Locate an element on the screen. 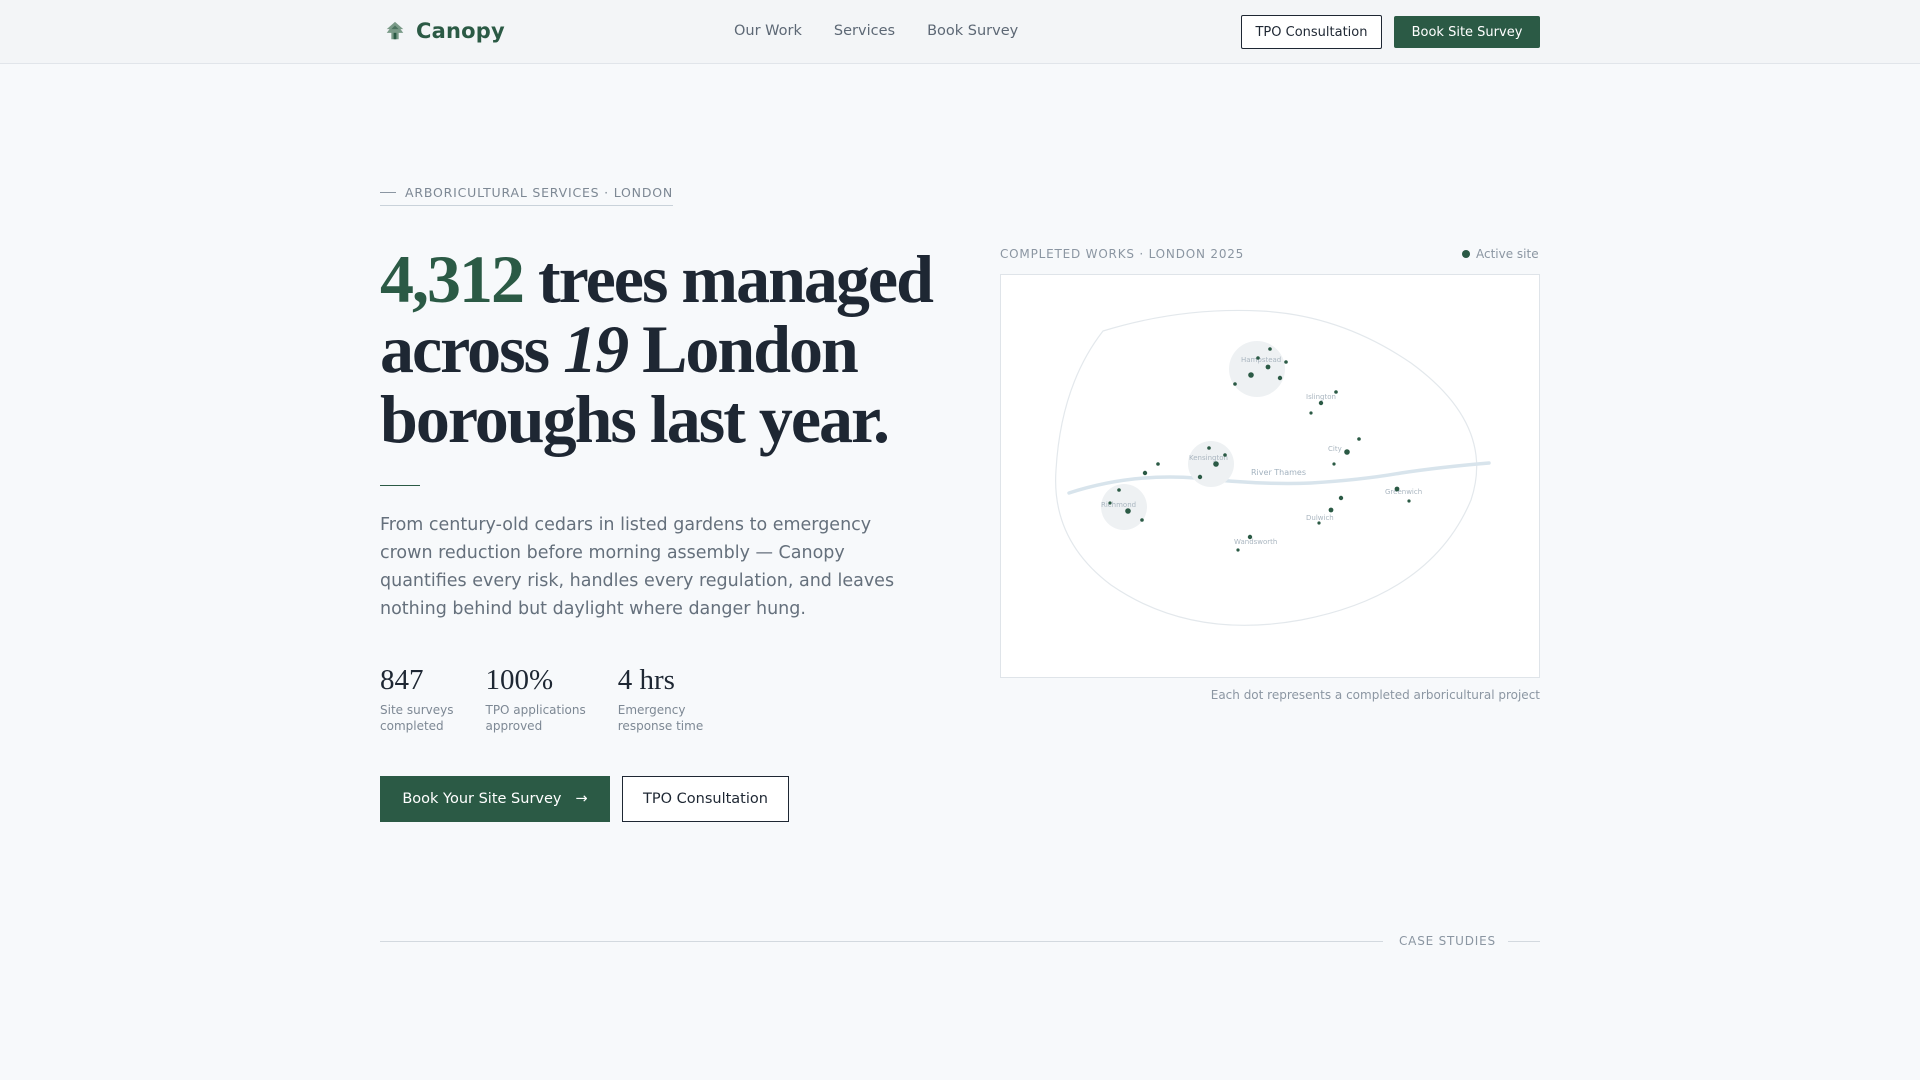 This screenshot has height=1080, width=1920. brand-logo: Canopy is located at coordinates (444, 31).